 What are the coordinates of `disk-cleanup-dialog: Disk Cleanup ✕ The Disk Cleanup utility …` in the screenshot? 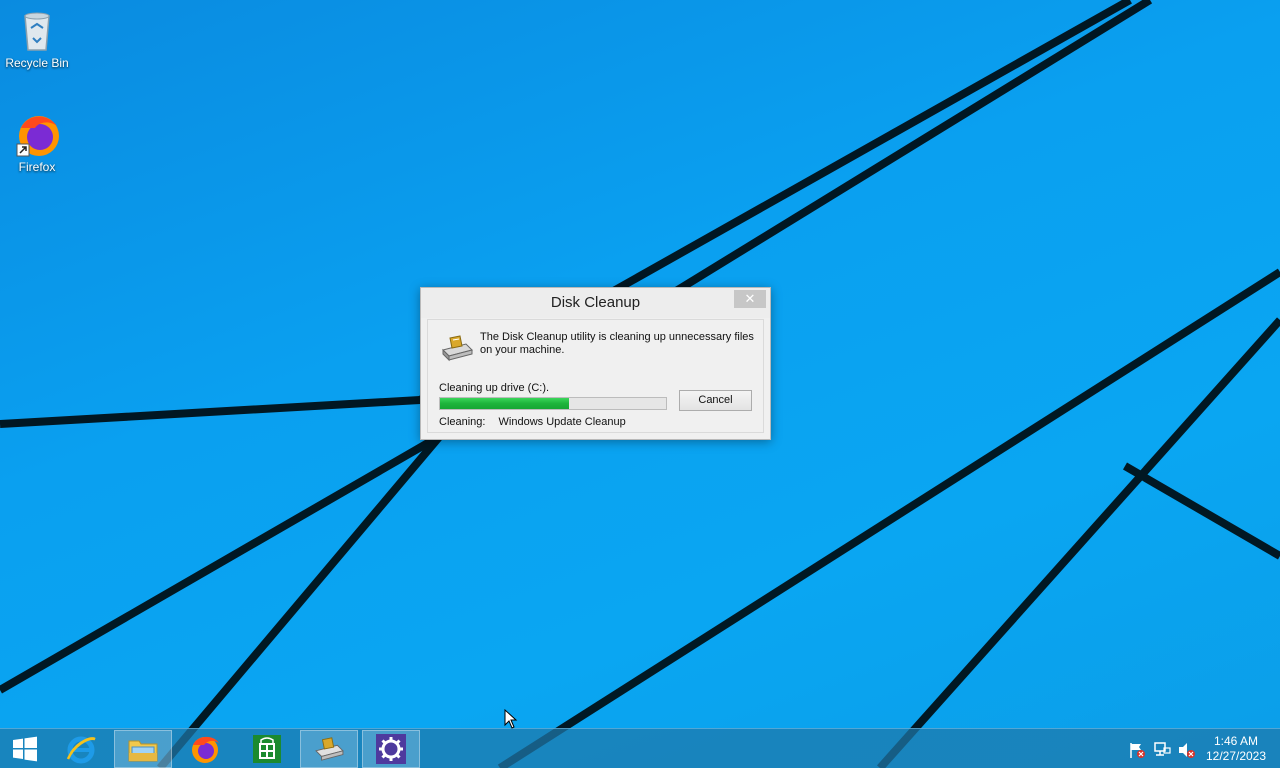 It's located at (595, 363).